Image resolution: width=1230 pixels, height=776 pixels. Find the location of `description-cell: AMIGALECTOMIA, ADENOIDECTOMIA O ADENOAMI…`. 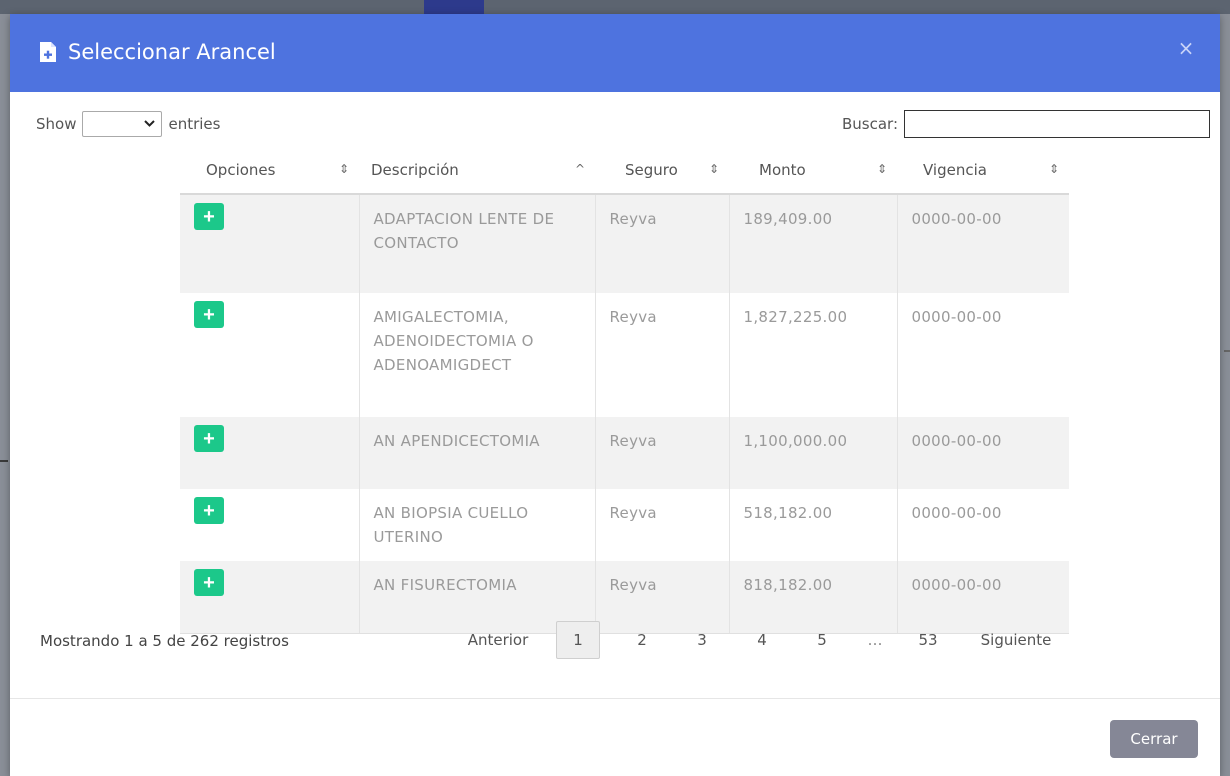

description-cell: AMIGALECTOMIA, ADENOIDECTOMIA O ADENOAMI… is located at coordinates (477, 355).